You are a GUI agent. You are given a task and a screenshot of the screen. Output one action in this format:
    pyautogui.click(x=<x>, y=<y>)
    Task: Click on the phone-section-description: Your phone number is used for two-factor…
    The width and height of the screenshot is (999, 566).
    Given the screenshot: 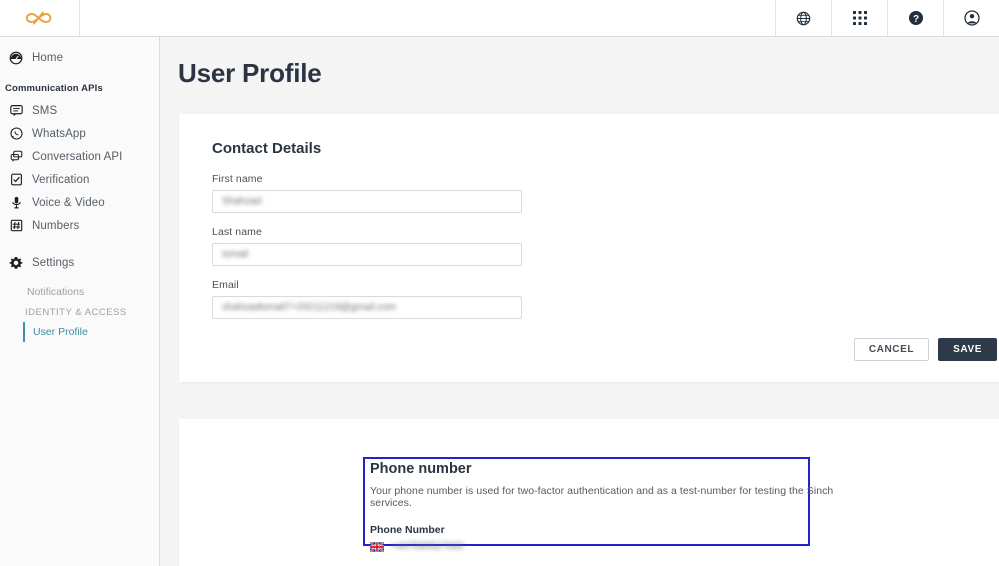 What is the action you would take?
    pyautogui.click(x=602, y=497)
    